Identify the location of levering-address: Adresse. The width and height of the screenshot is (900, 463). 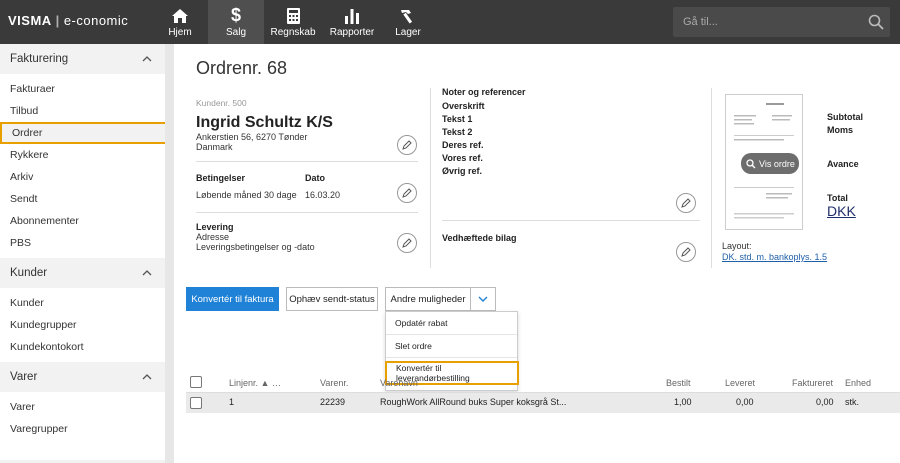
(213, 237).